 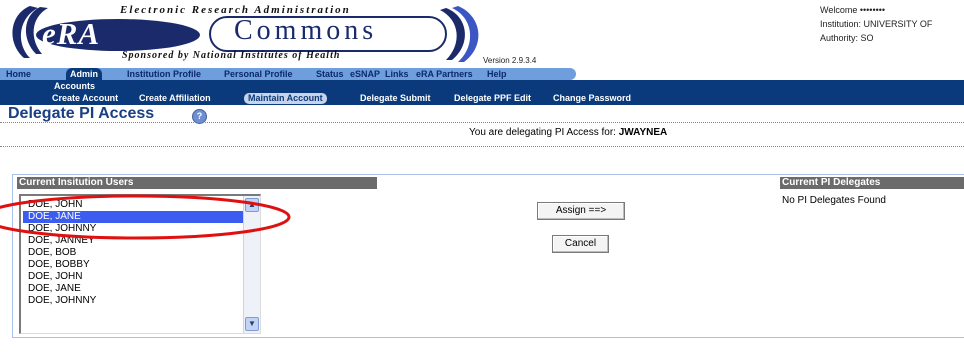 What do you see at coordinates (136, 253) in the screenshot?
I see `list-item: DOE, BOB` at bounding box center [136, 253].